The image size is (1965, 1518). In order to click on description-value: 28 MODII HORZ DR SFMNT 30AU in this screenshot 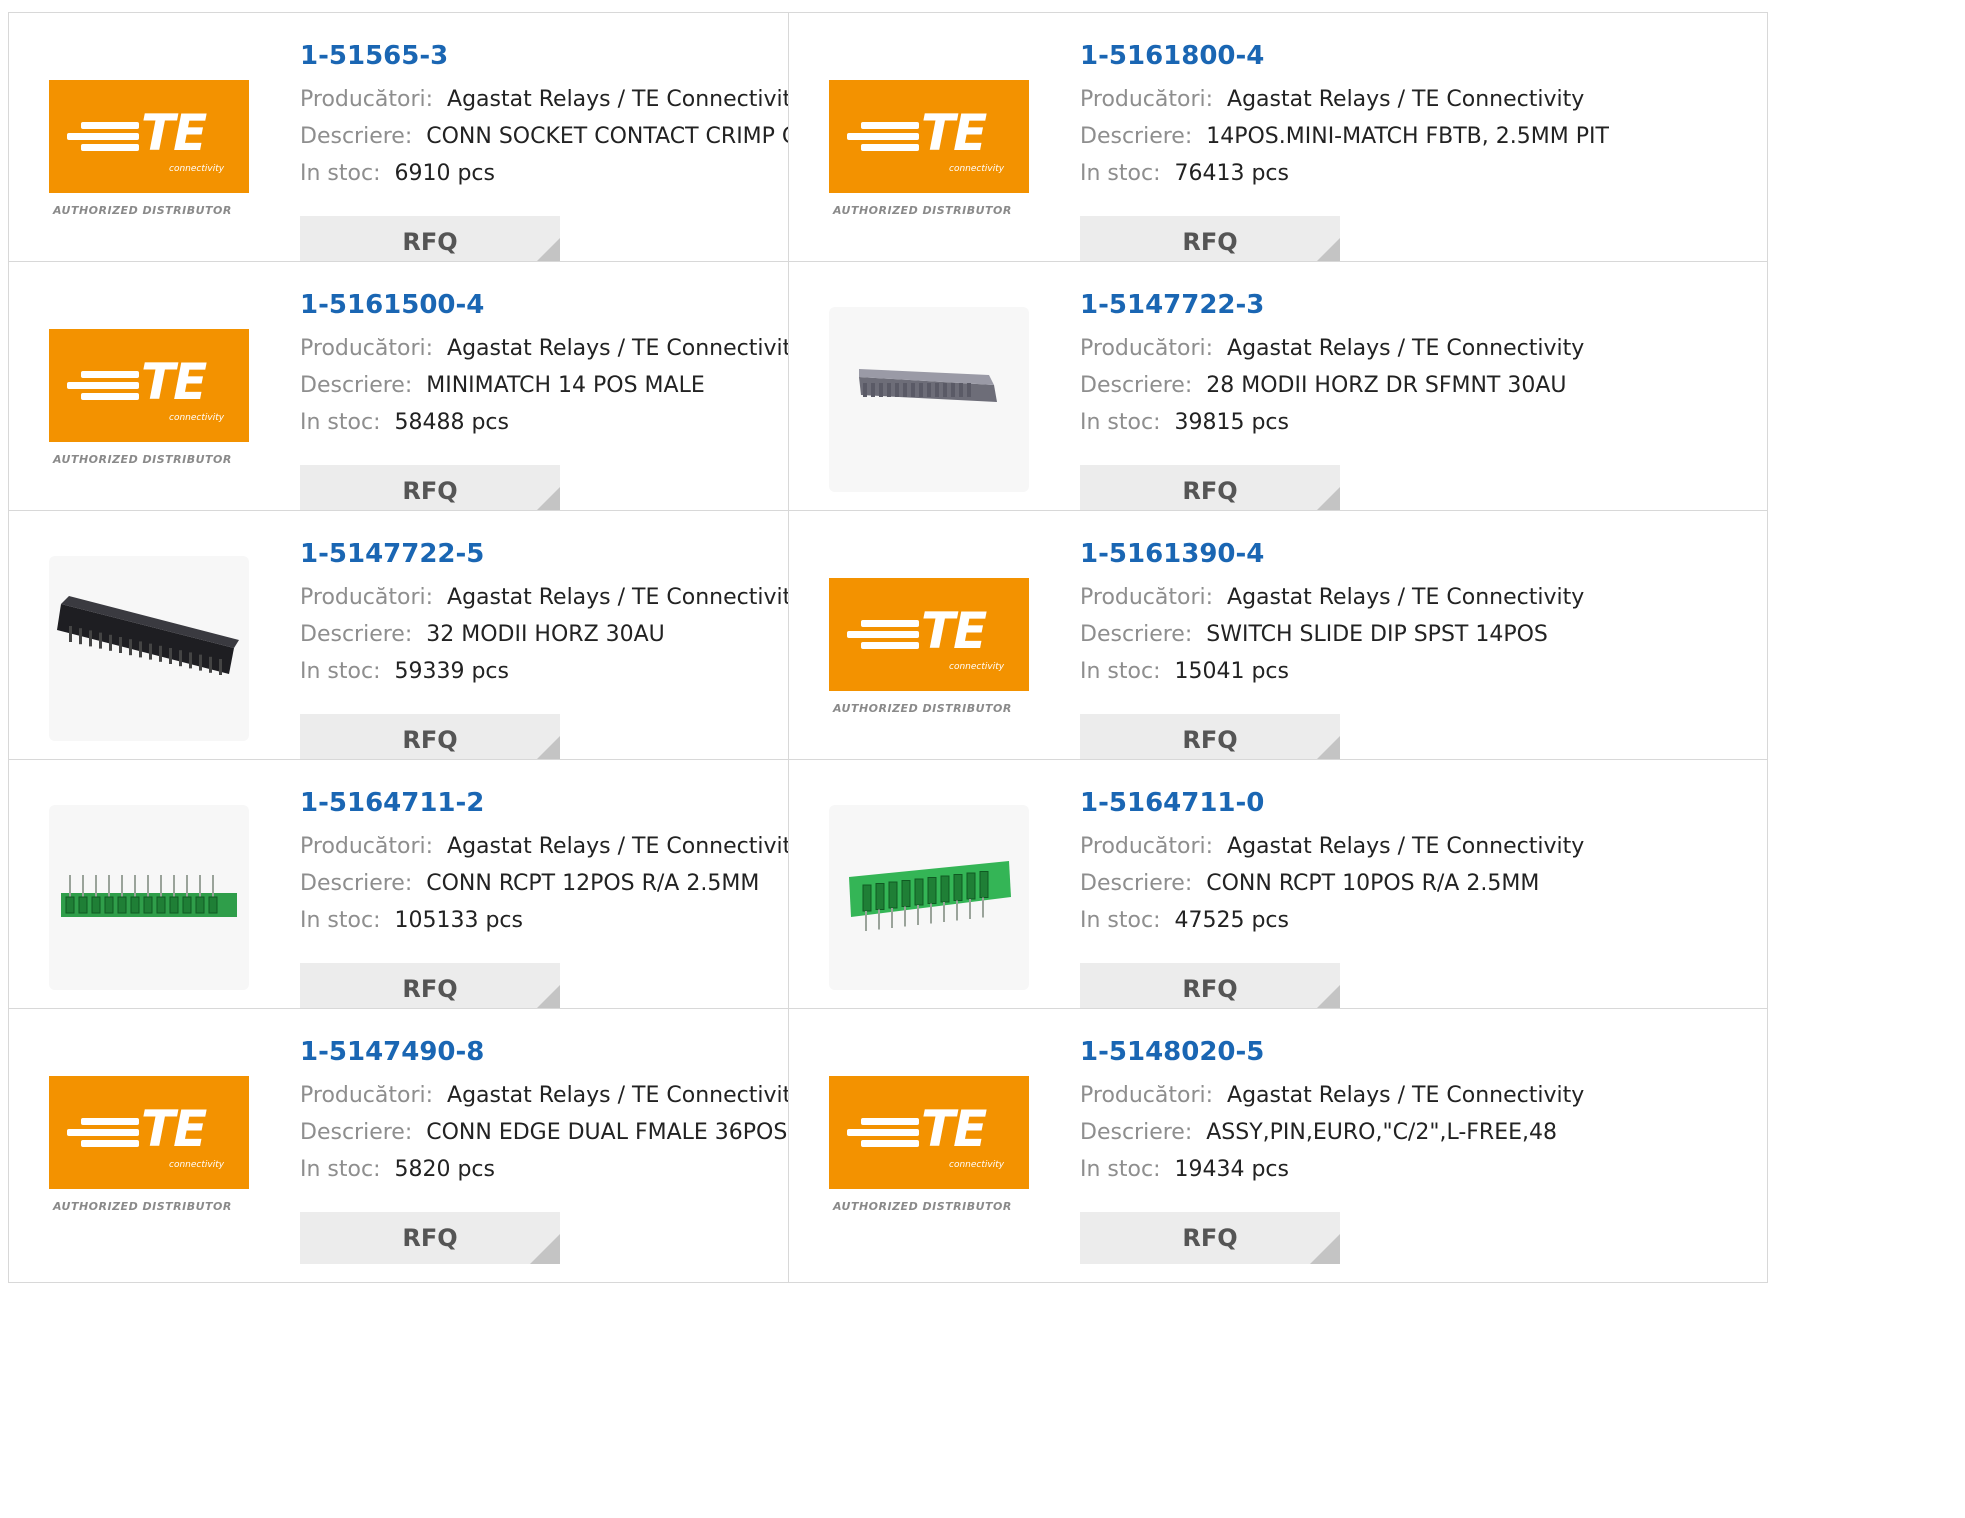, I will do `click(1386, 385)`.